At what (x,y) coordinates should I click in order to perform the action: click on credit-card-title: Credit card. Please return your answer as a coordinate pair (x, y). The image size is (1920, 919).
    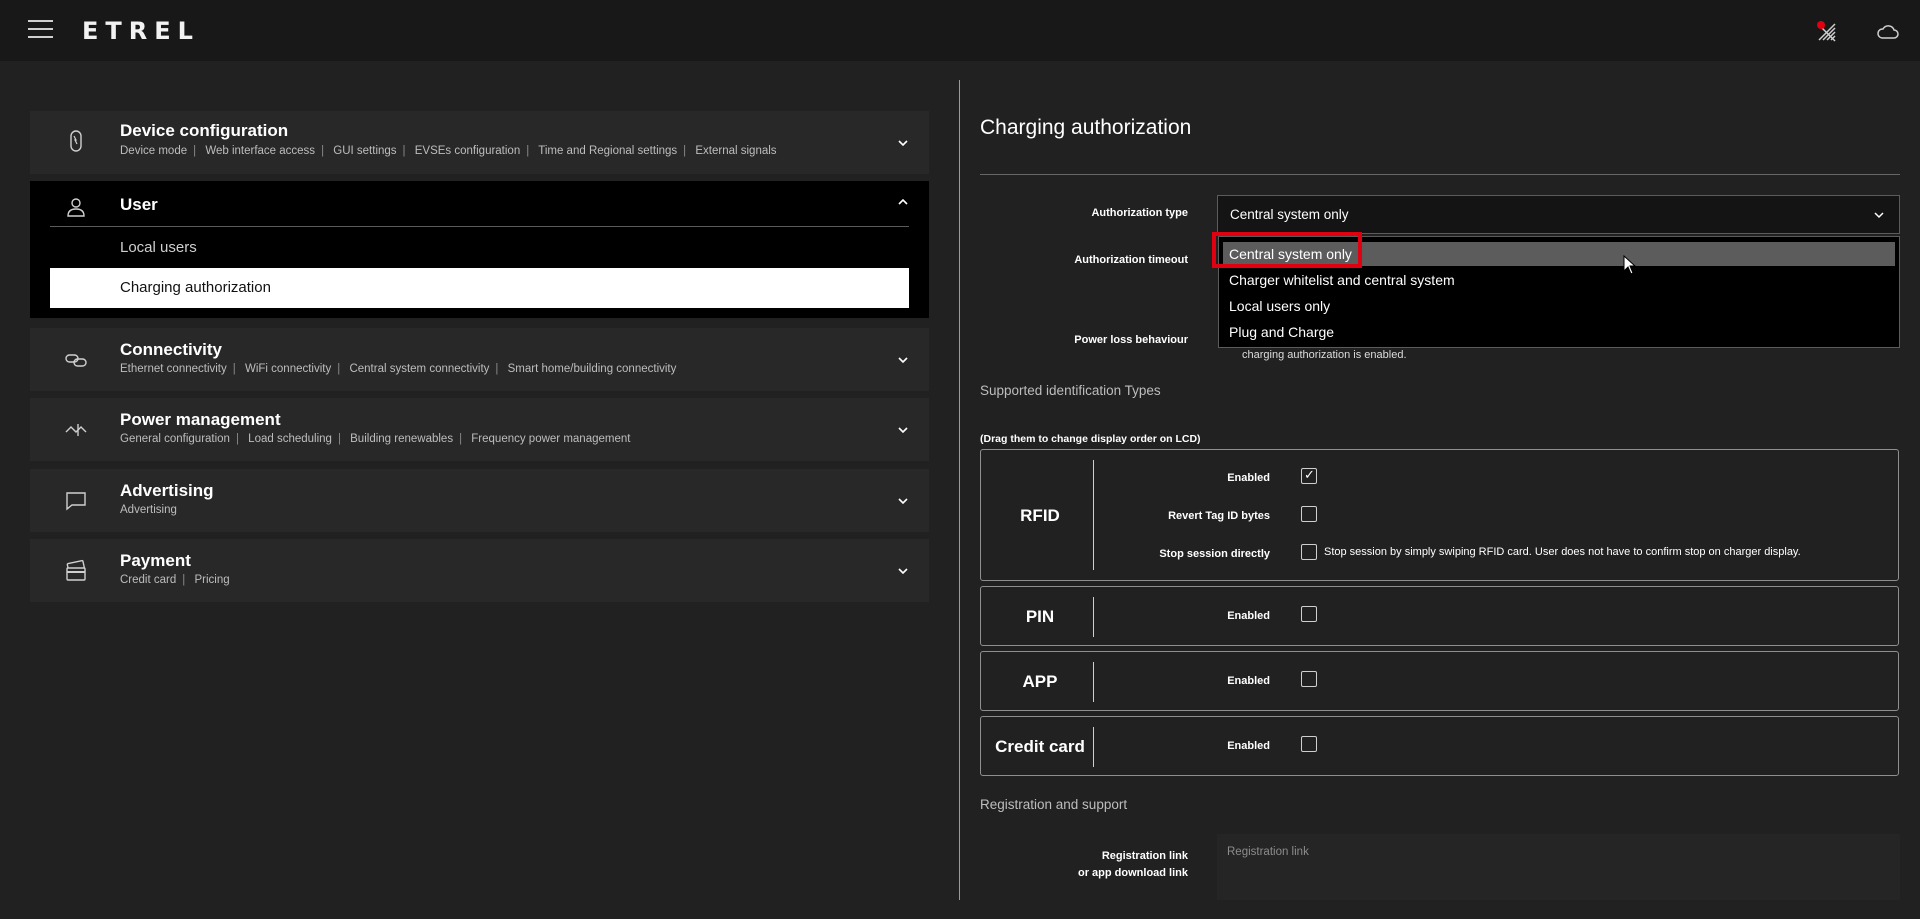
    Looking at the image, I should click on (1040, 746).